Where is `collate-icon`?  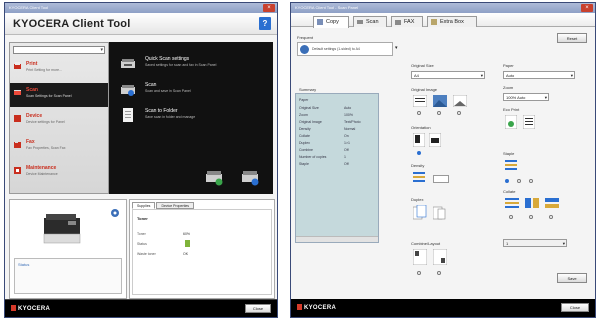 collate-icon is located at coordinates (512, 204).